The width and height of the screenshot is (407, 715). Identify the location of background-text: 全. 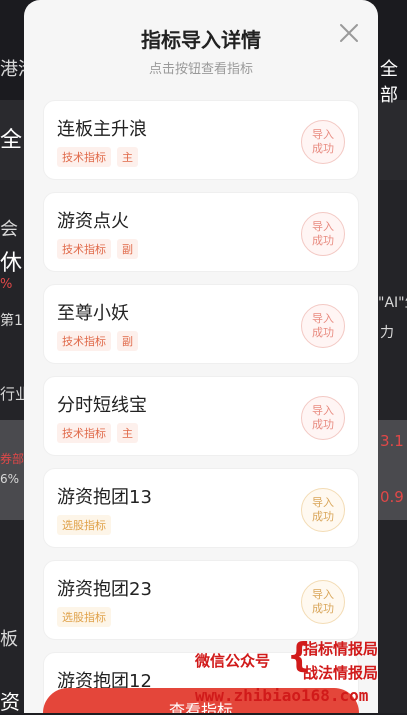
(11, 140).